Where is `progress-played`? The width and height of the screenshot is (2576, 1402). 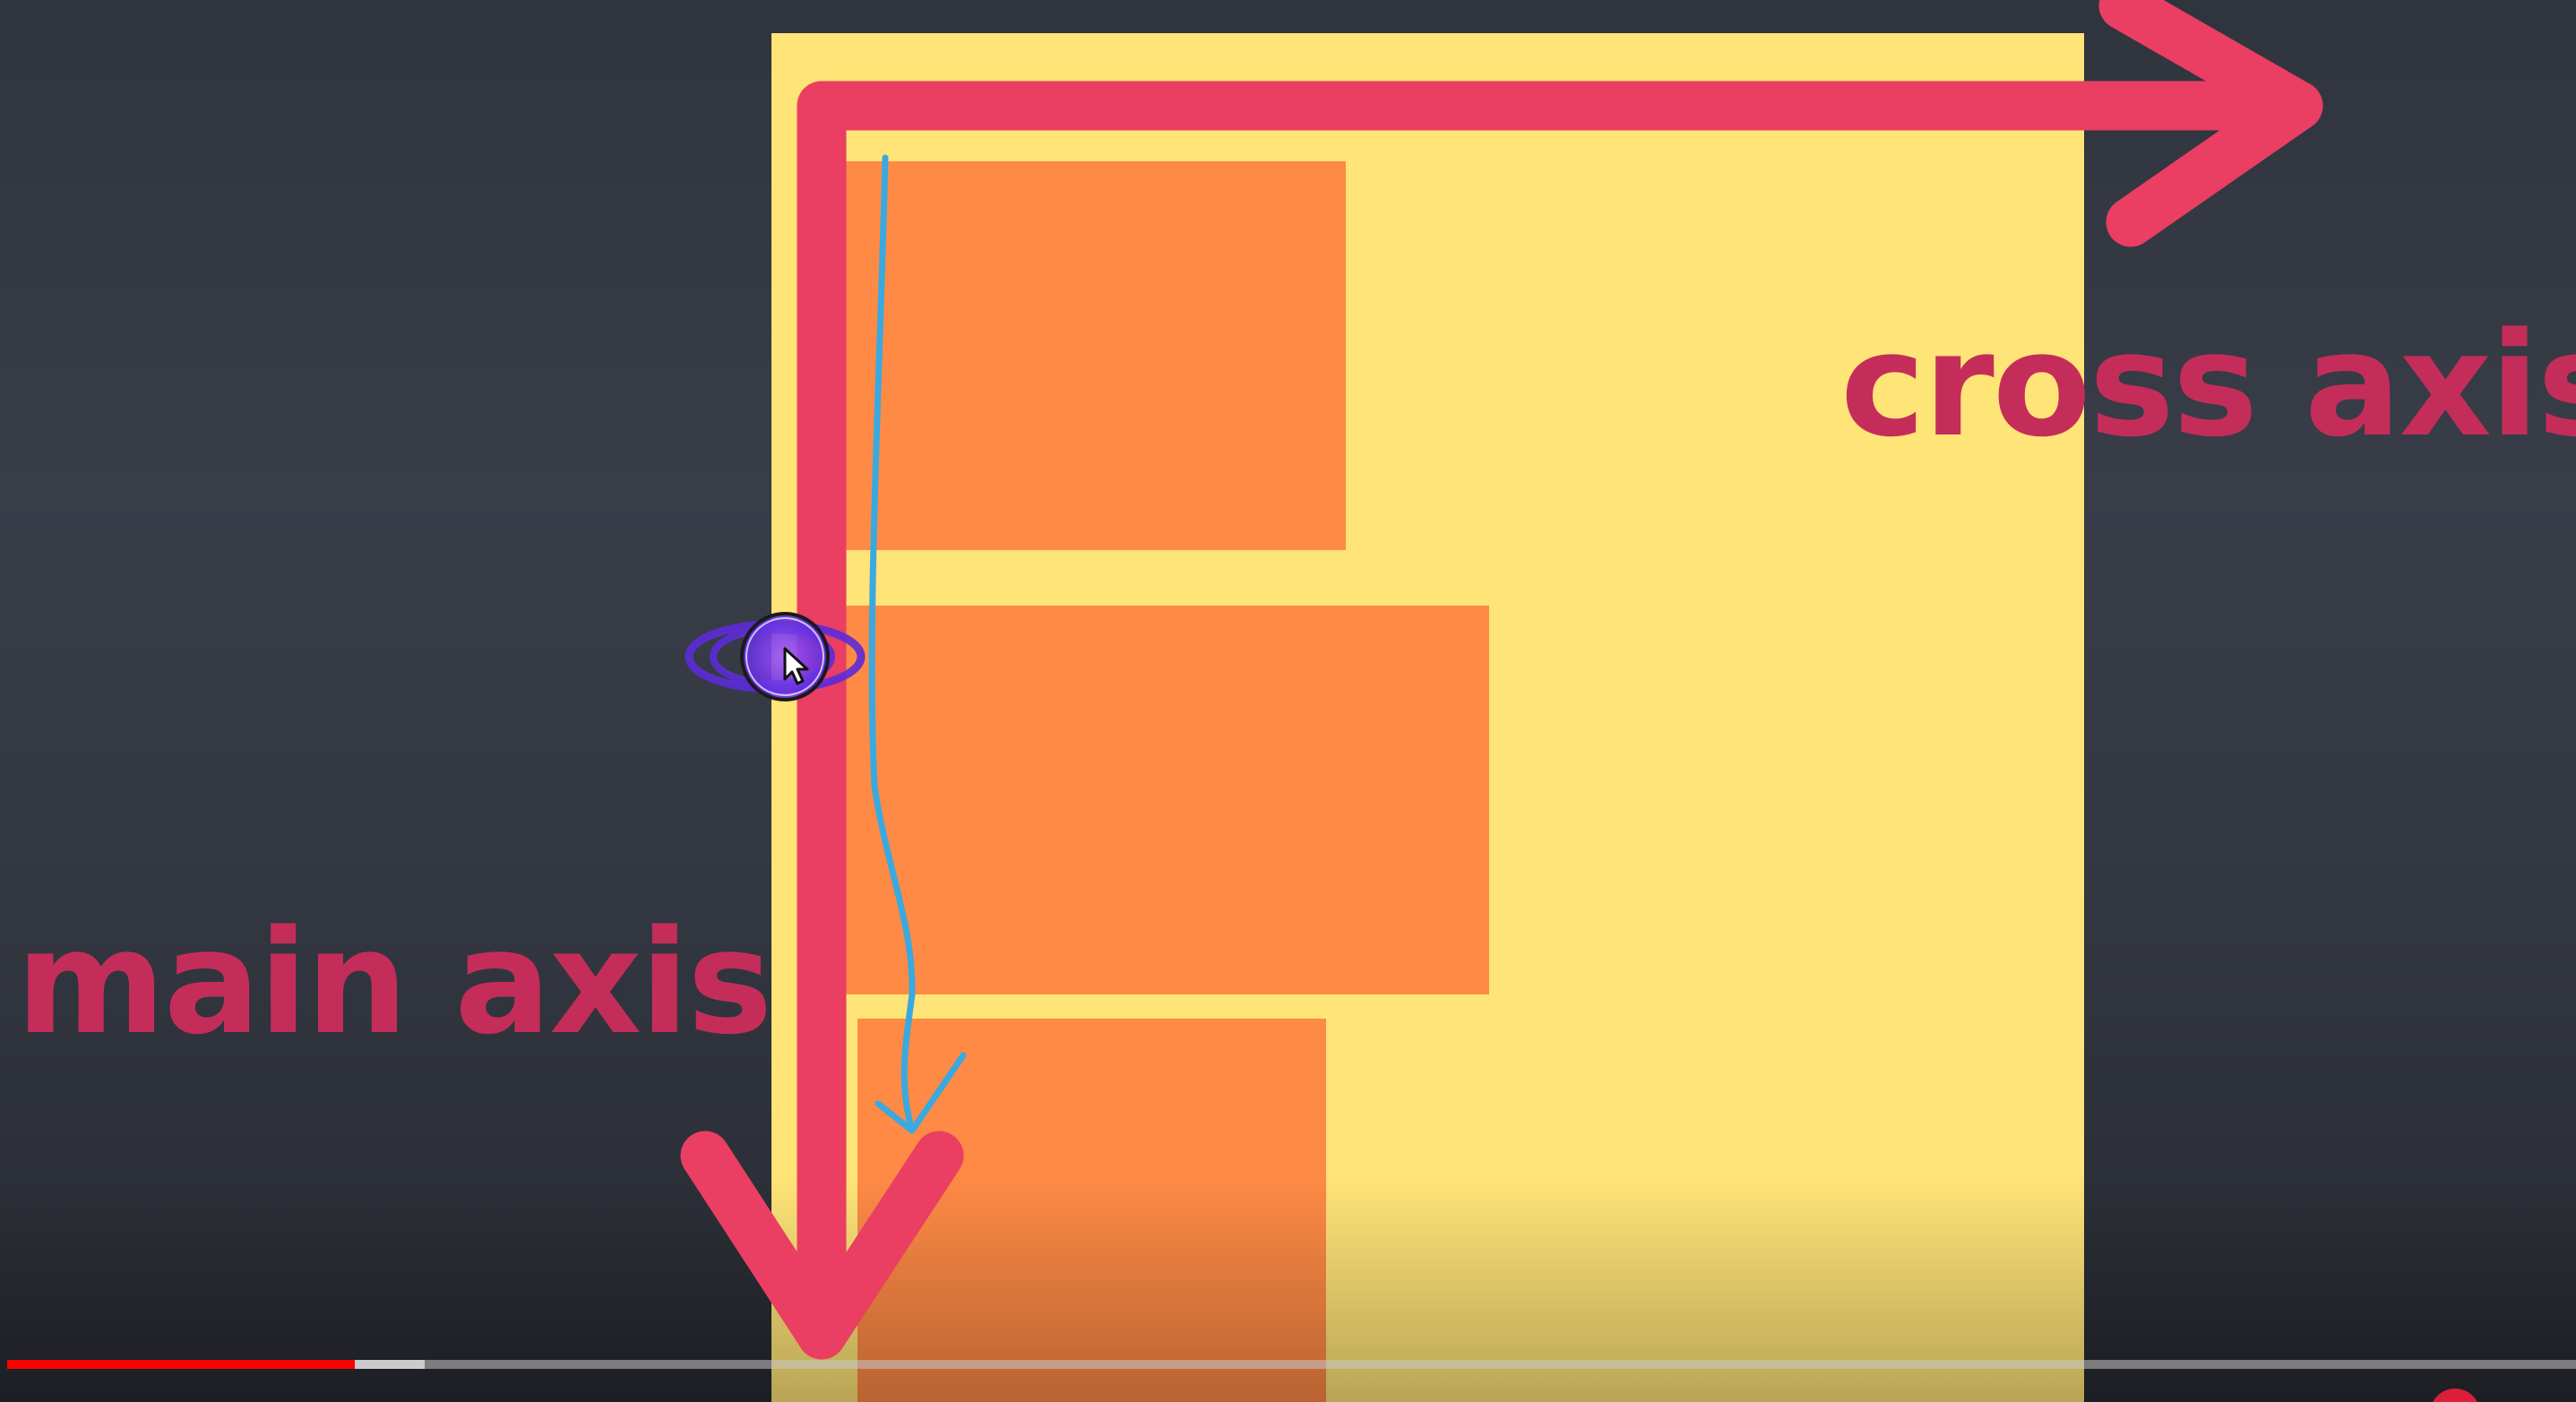 progress-played is located at coordinates (181, 1364).